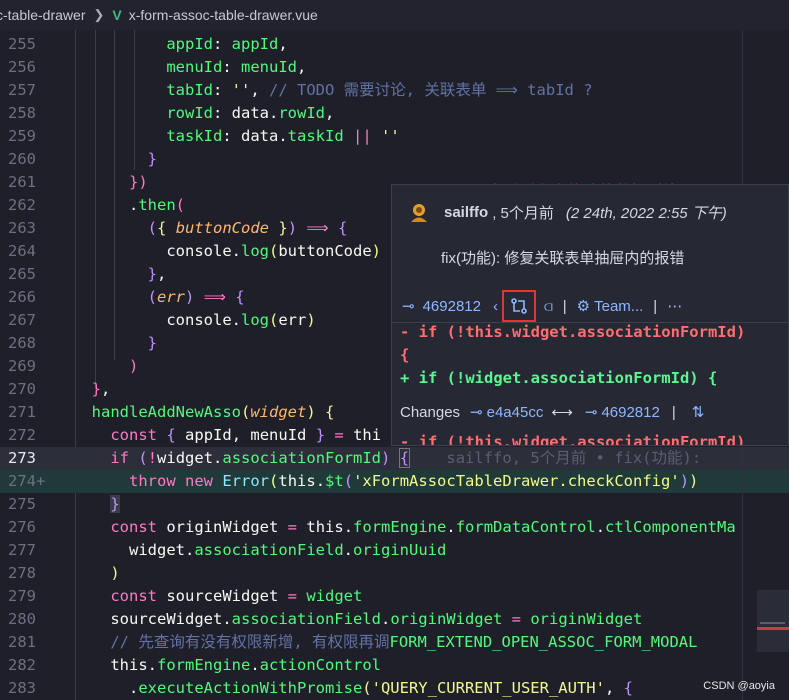 Image resolution: width=789 pixels, height=700 pixels. What do you see at coordinates (452, 306) in the screenshot?
I see `commit-hash-link: 4692812` at bounding box center [452, 306].